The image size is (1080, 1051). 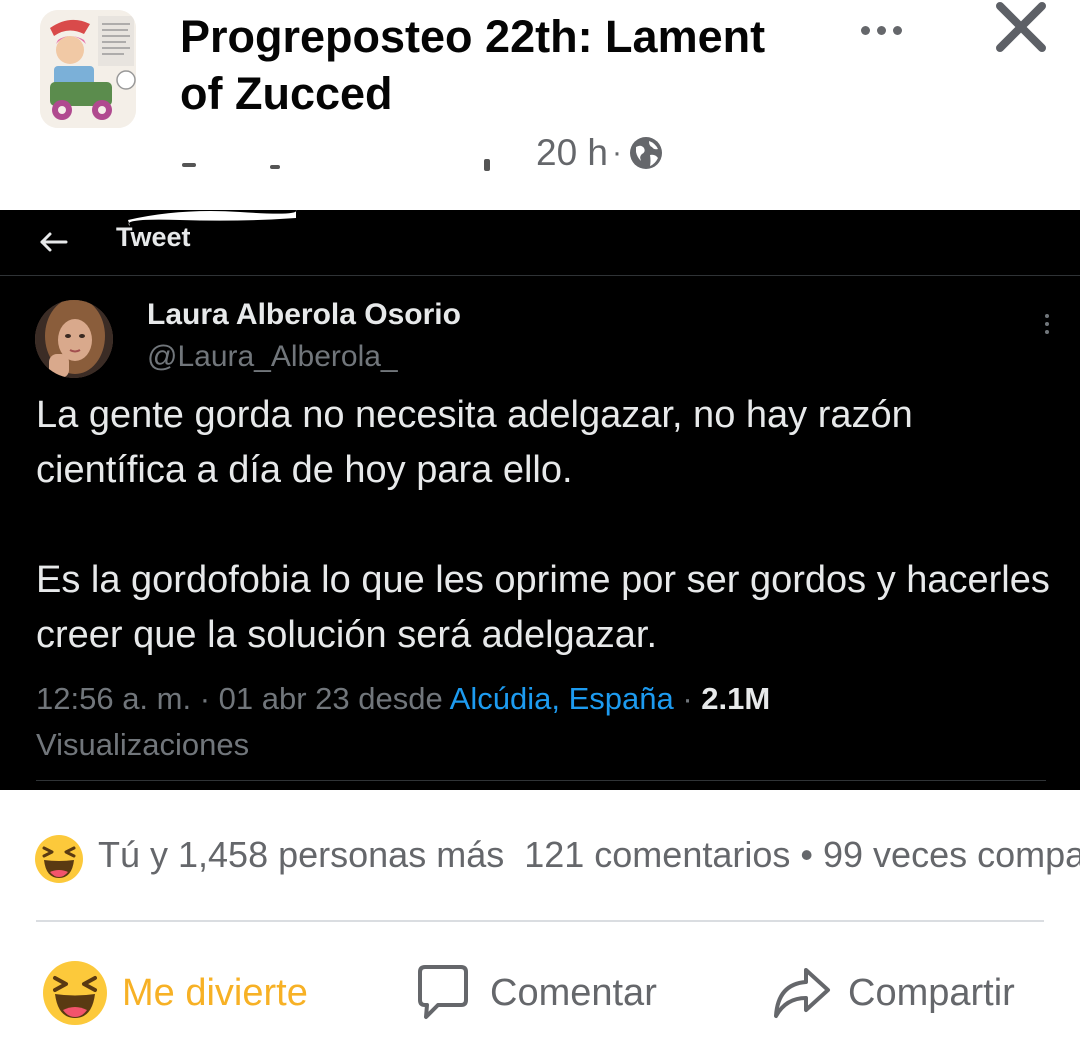 What do you see at coordinates (736, 698) in the screenshot?
I see `tweet-views-count: 2.1M` at bounding box center [736, 698].